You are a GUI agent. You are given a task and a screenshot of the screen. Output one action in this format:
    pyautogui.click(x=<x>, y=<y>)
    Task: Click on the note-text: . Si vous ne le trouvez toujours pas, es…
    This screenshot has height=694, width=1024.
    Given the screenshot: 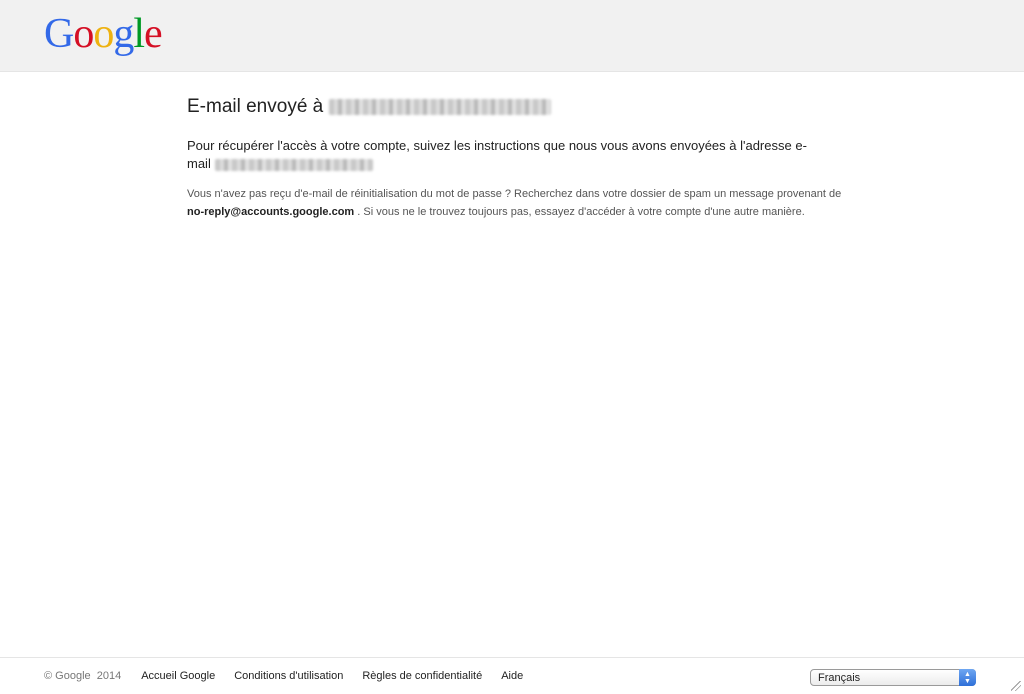 What is the action you would take?
    pyautogui.click(x=581, y=212)
    